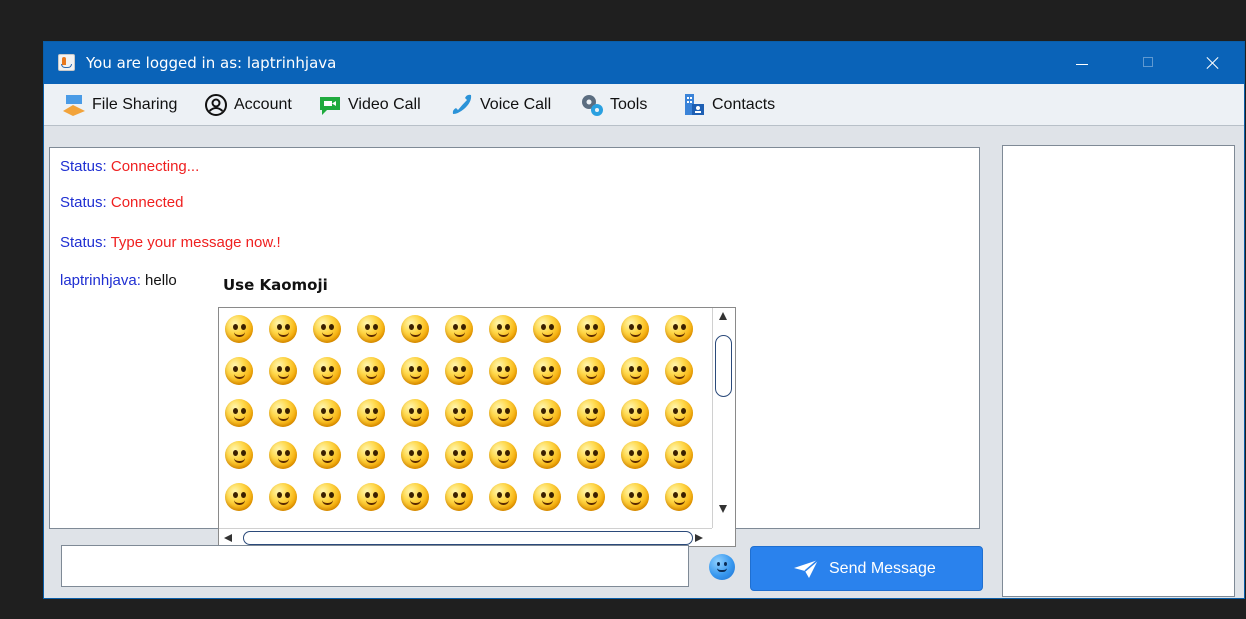 The image size is (1246, 619). Describe the element at coordinates (699, 538) in the screenshot. I see `scroll-right-icon` at that location.